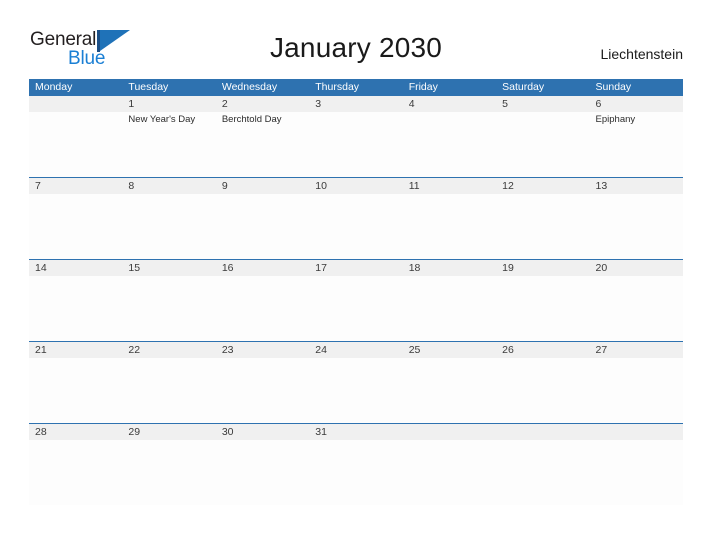 The image size is (712, 550). Describe the element at coordinates (356, 186) in the screenshot. I see `day-number: 10` at that location.